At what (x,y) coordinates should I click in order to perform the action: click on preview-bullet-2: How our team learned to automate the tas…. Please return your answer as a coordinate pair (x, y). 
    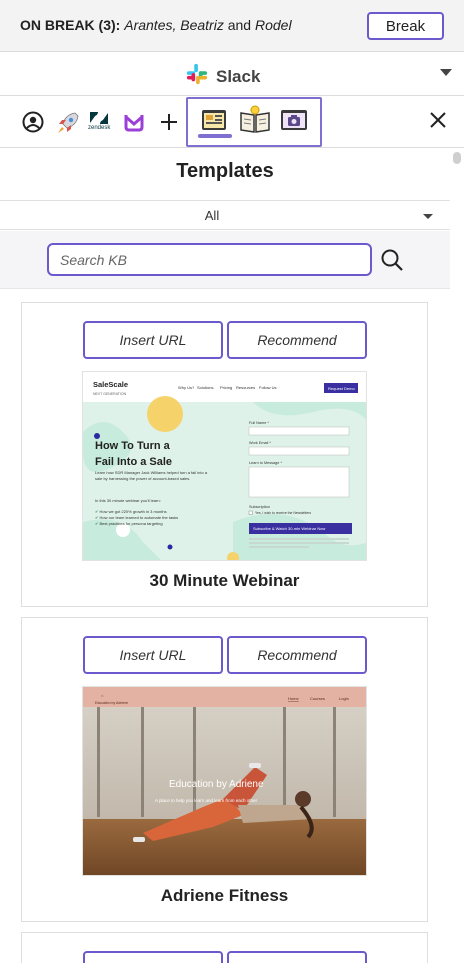
    Looking at the image, I should click on (138, 517).